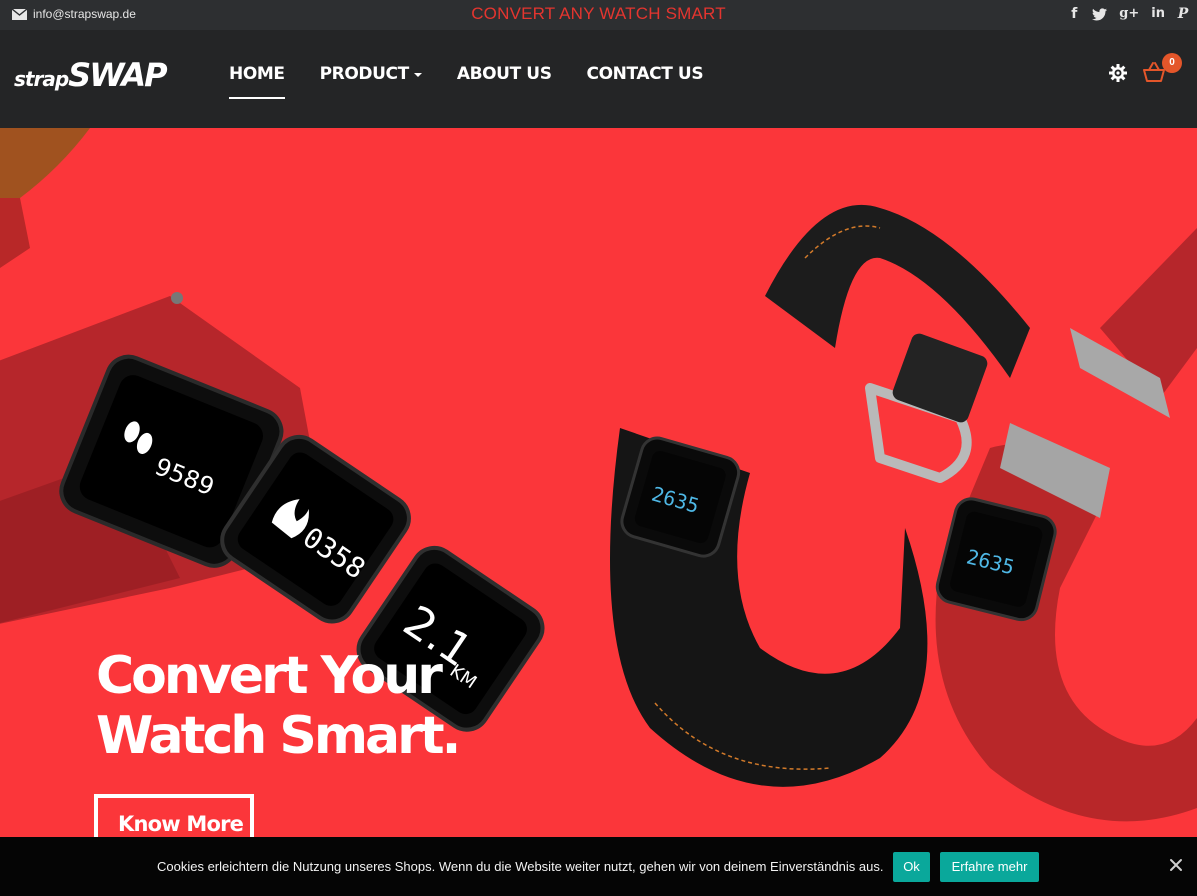 The width and height of the screenshot is (1197, 896). What do you see at coordinates (364, 74) in the screenshot?
I see `nav-product-label: PRODUCT` at bounding box center [364, 74].